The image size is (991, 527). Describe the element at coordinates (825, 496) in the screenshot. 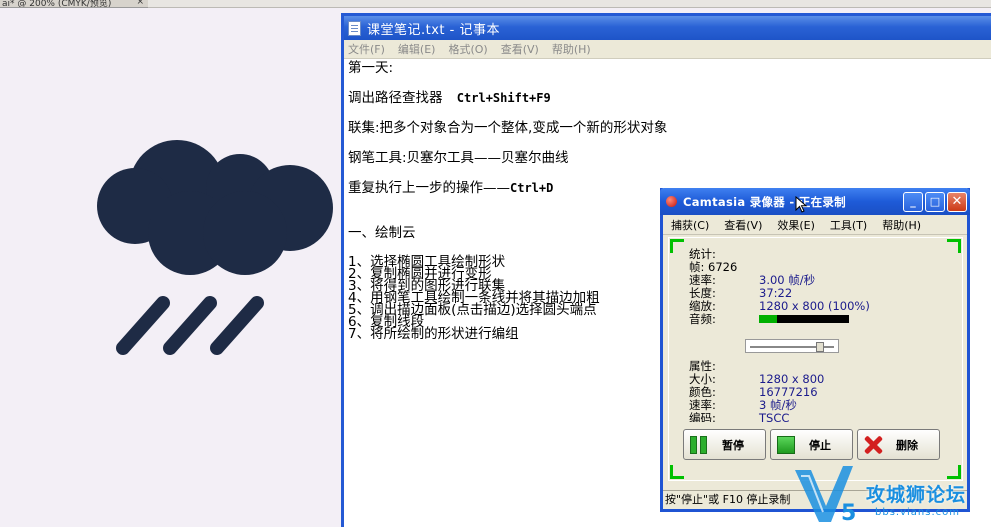

I see `watermark-logo-icon: 5` at that location.